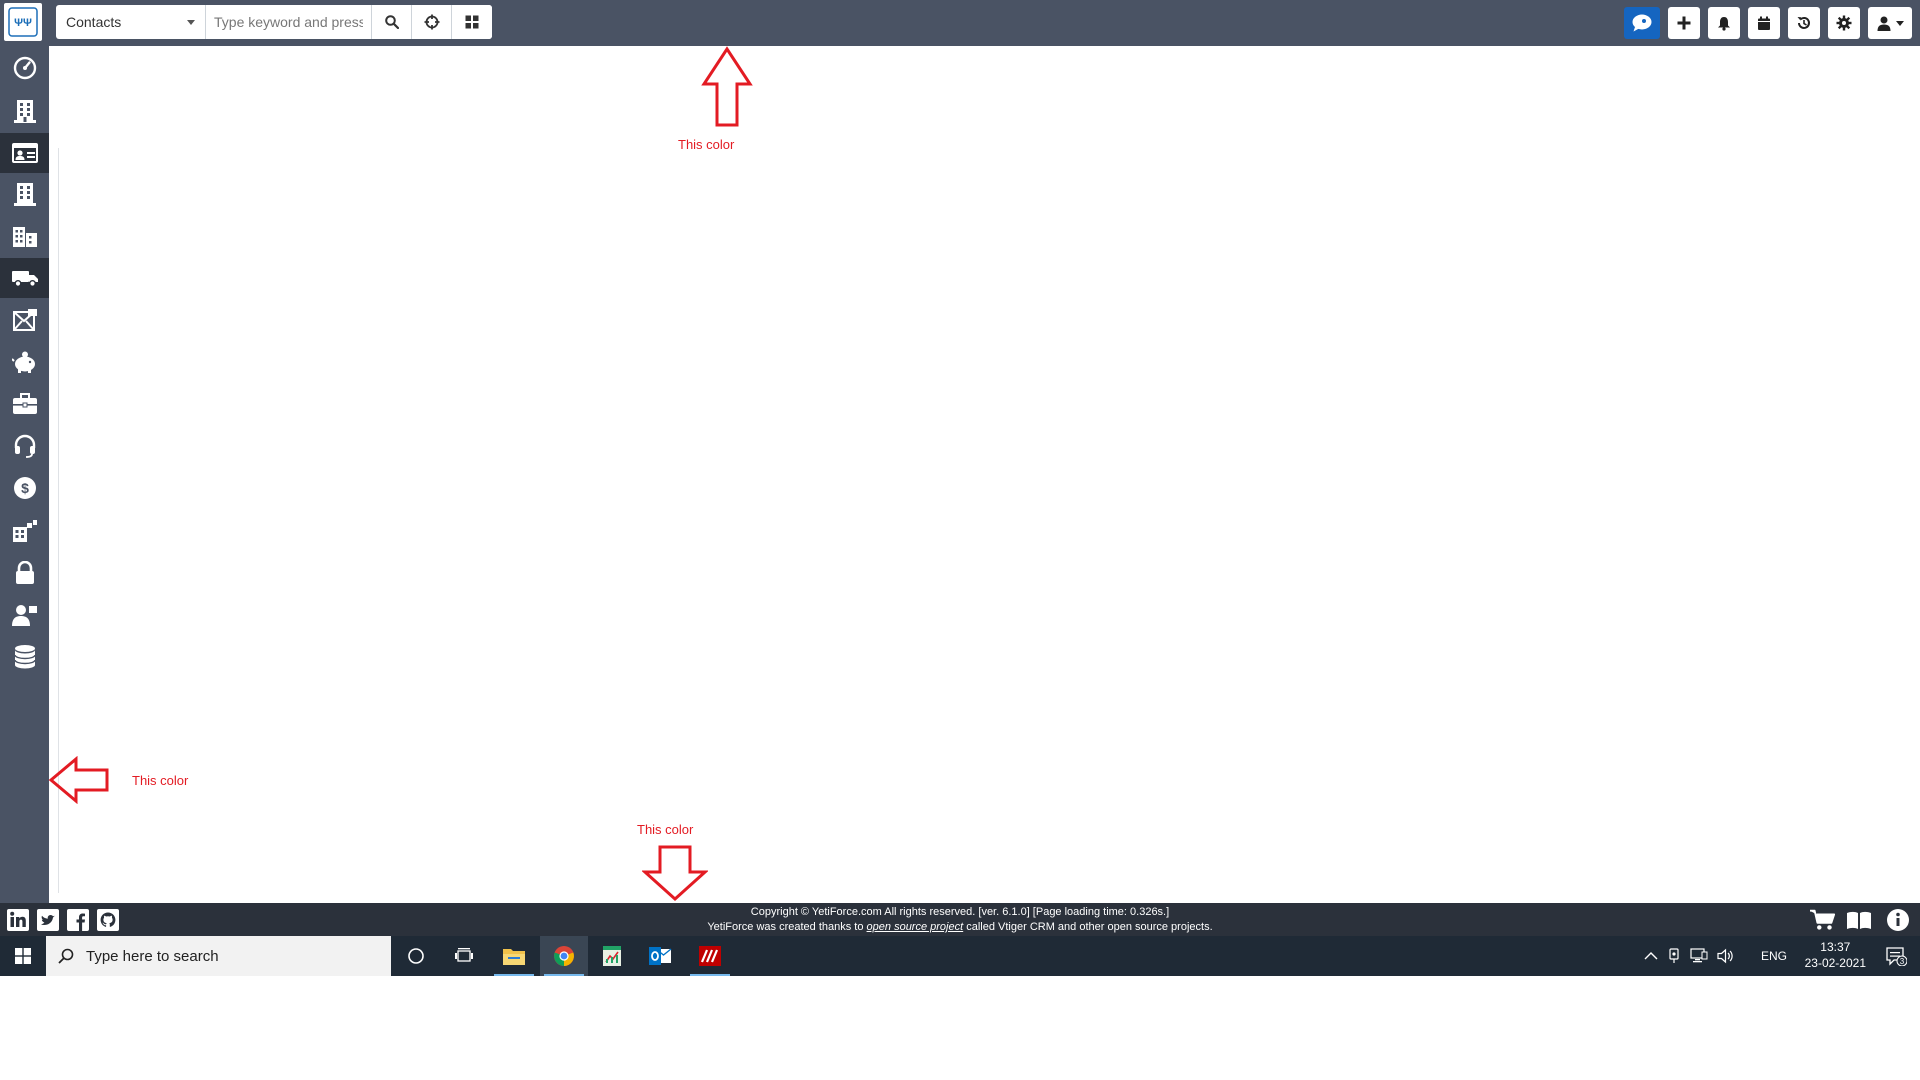 The image size is (1920, 1080). I want to click on info-link, so click(1898, 920).